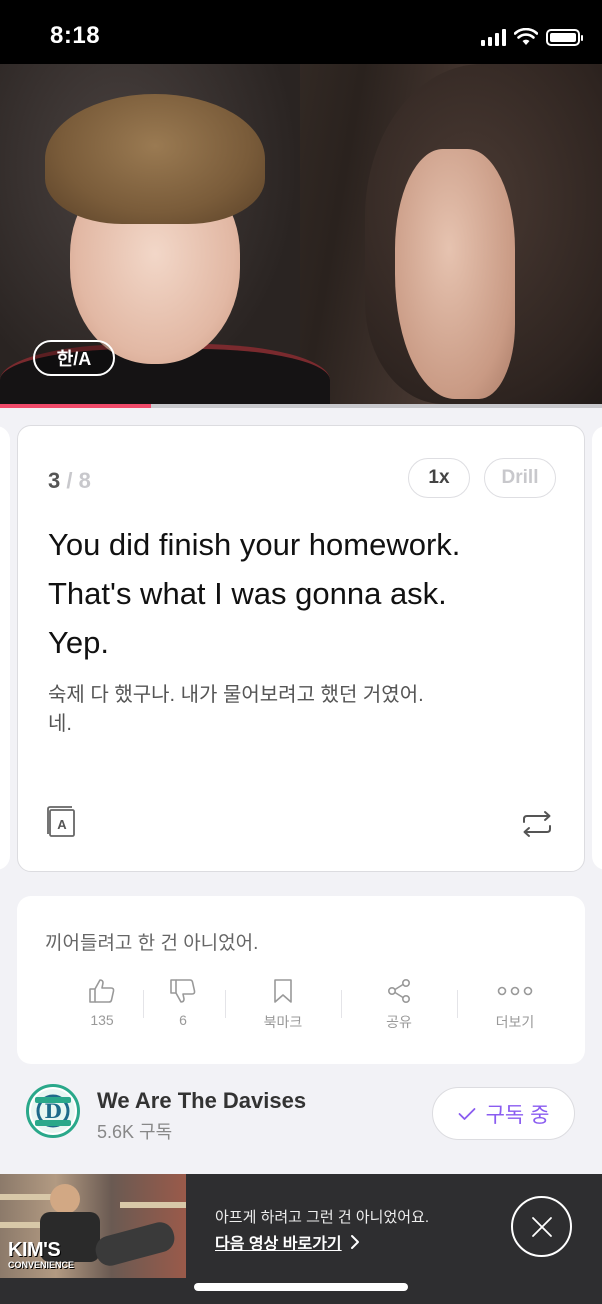 The height and width of the screenshot is (1304, 602). Describe the element at coordinates (54, 480) in the screenshot. I see `card-current: 3` at that location.